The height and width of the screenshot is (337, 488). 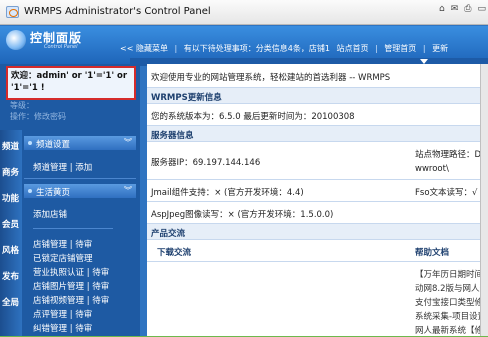 I want to click on help-item: 系统采集-项目设置, so click(x=450, y=316).